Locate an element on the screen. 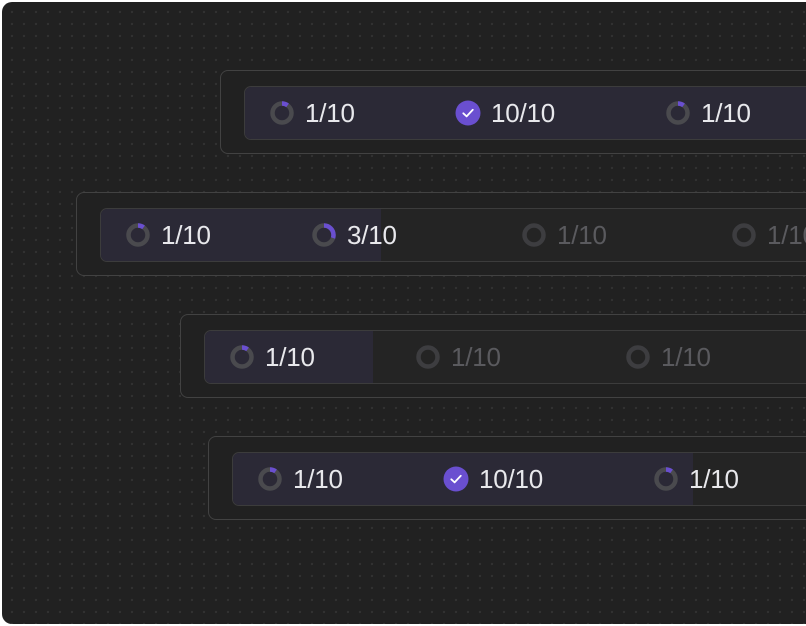 The width and height of the screenshot is (806, 626). progress-track: 1/10 1/10 1/10 is located at coordinates (505, 357).